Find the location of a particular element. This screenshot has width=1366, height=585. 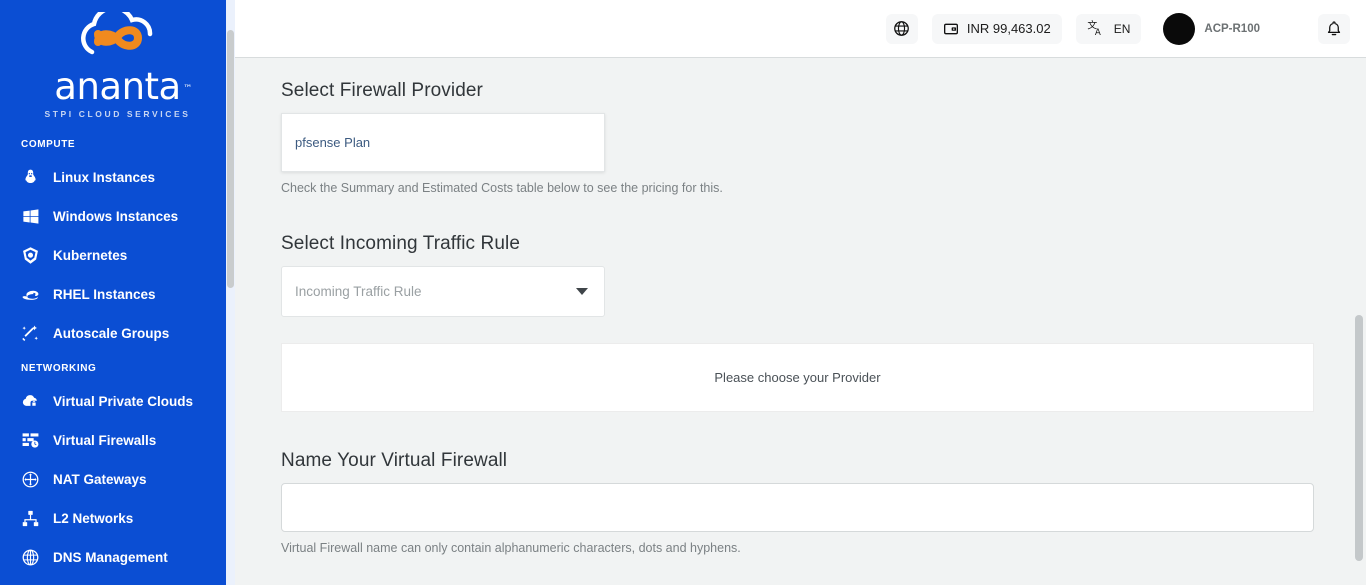

brand-logo: ananta ™ STPI CLOUD SERVICES is located at coordinates (117, 64).